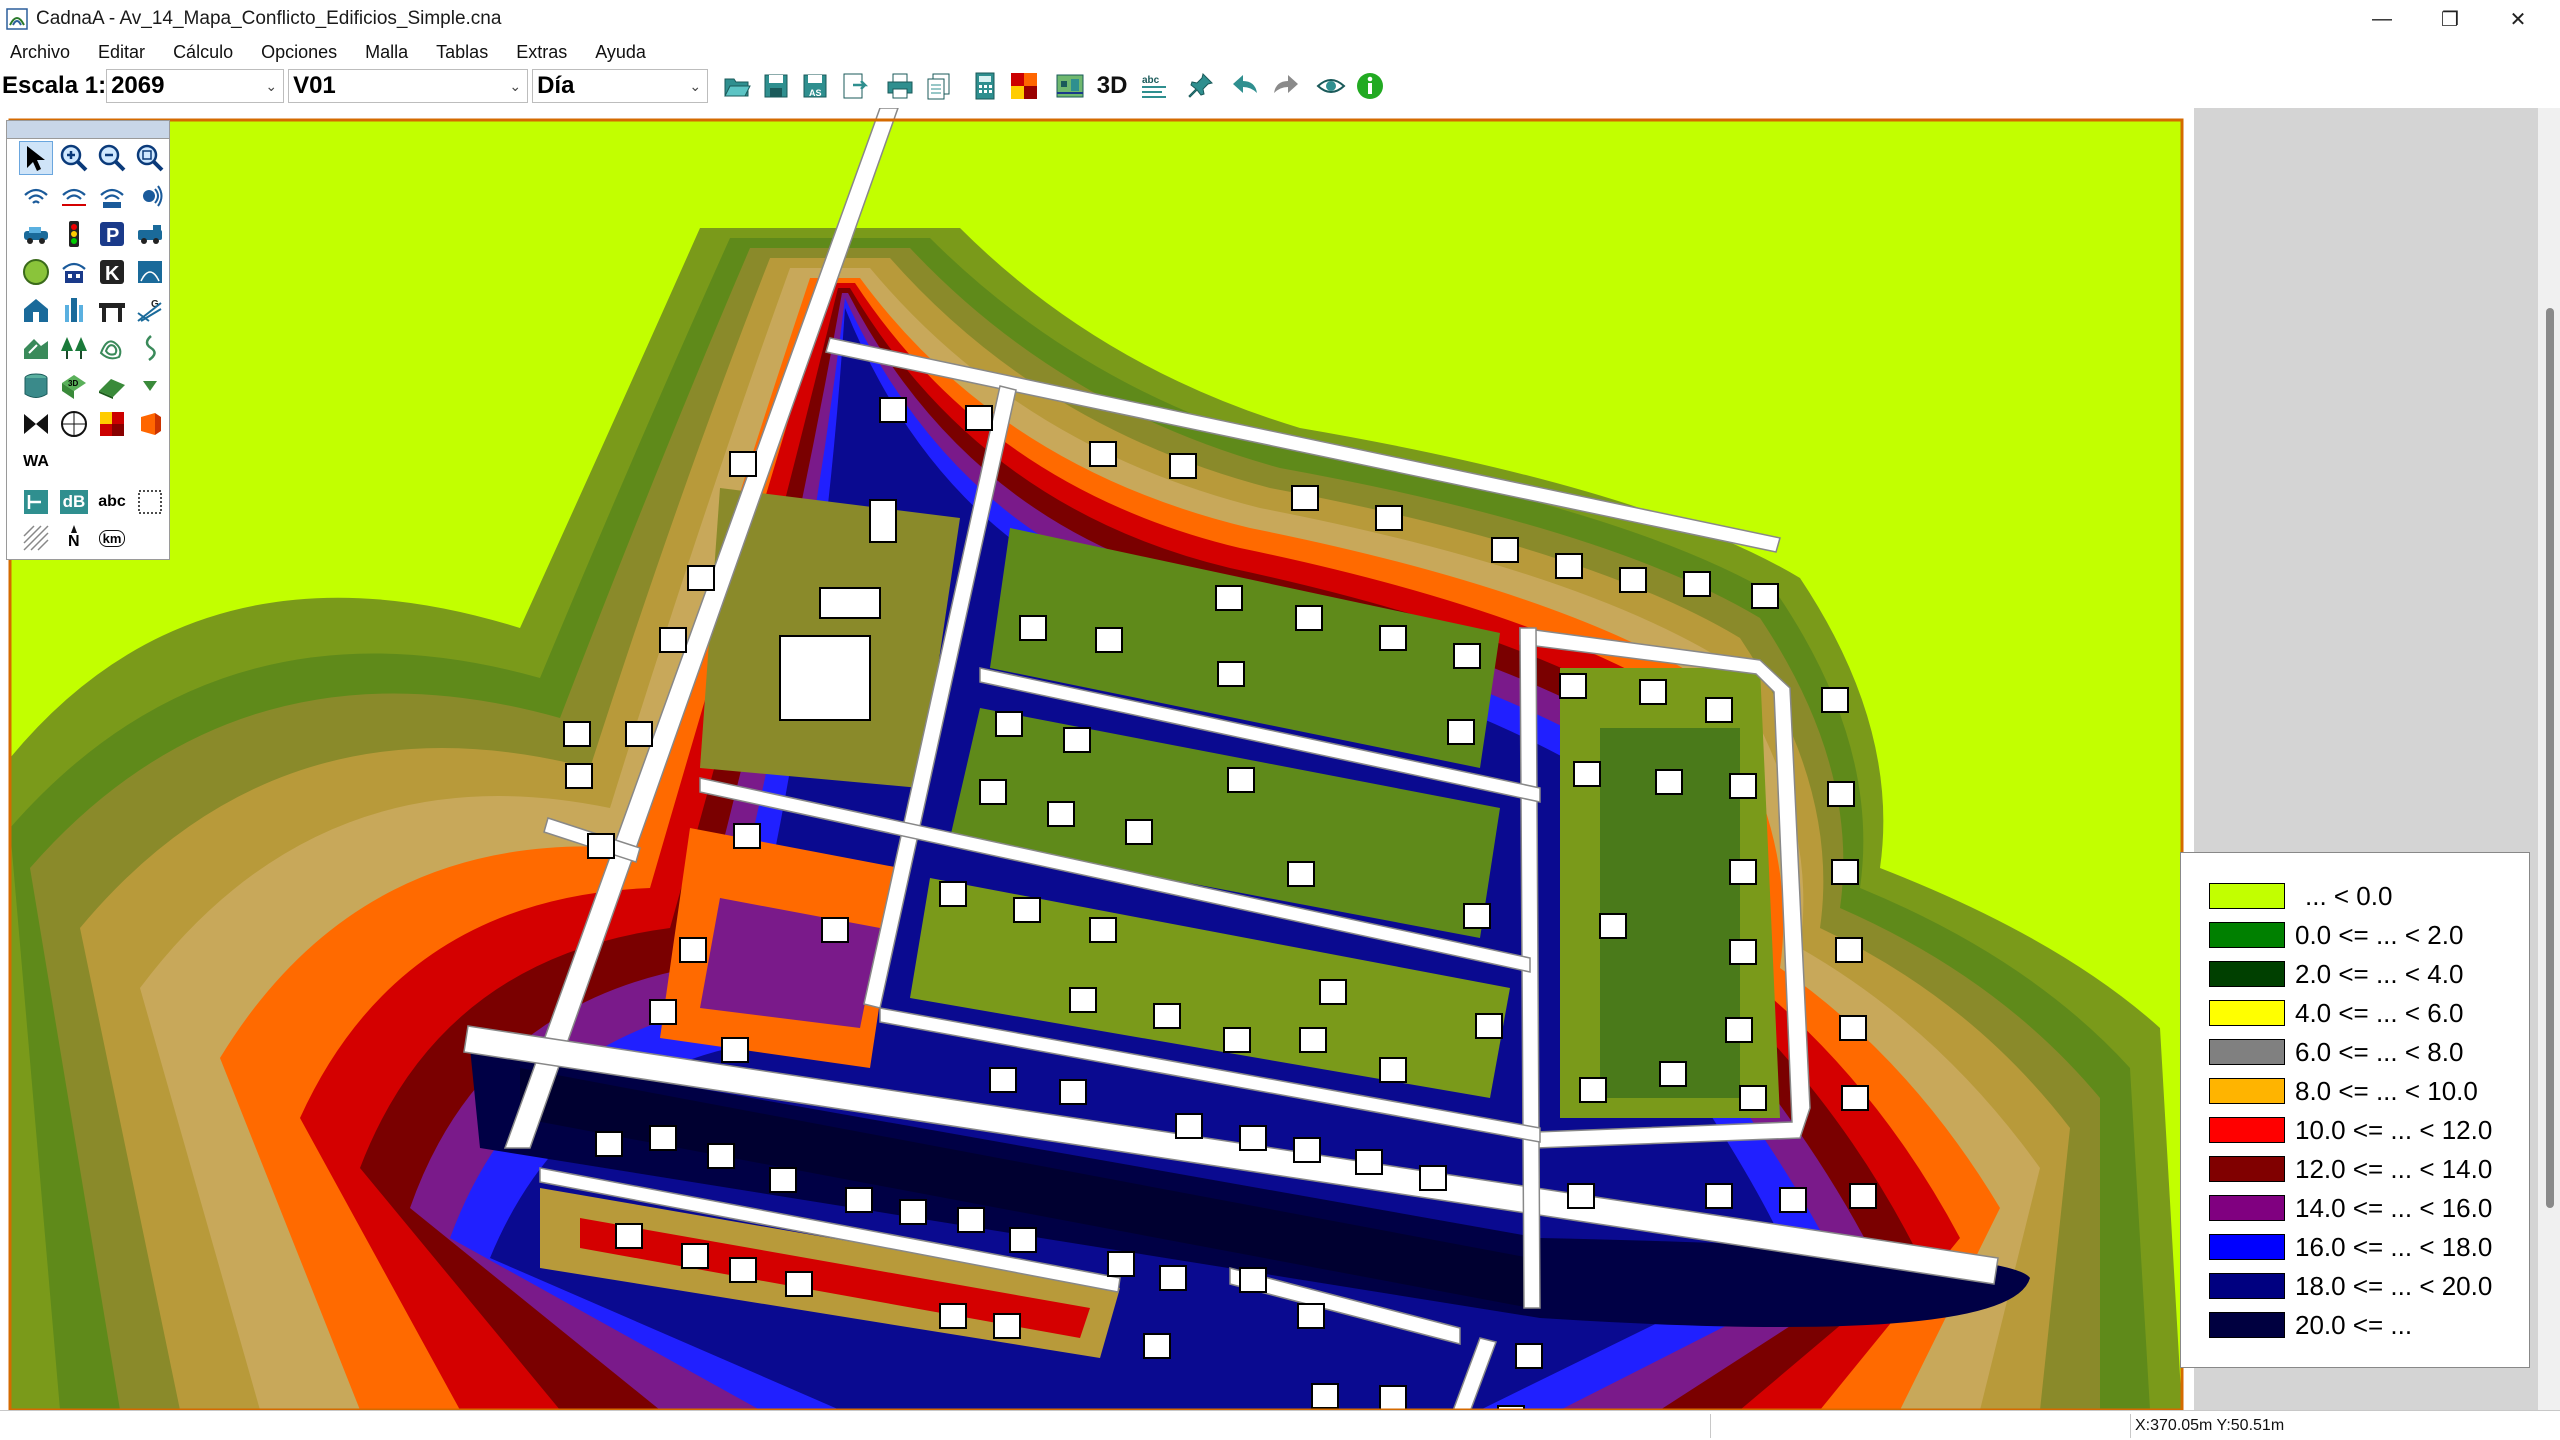 The height and width of the screenshot is (1440, 2560). What do you see at coordinates (939, 86) in the screenshot?
I see `copy-icon` at bounding box center [939, 86].